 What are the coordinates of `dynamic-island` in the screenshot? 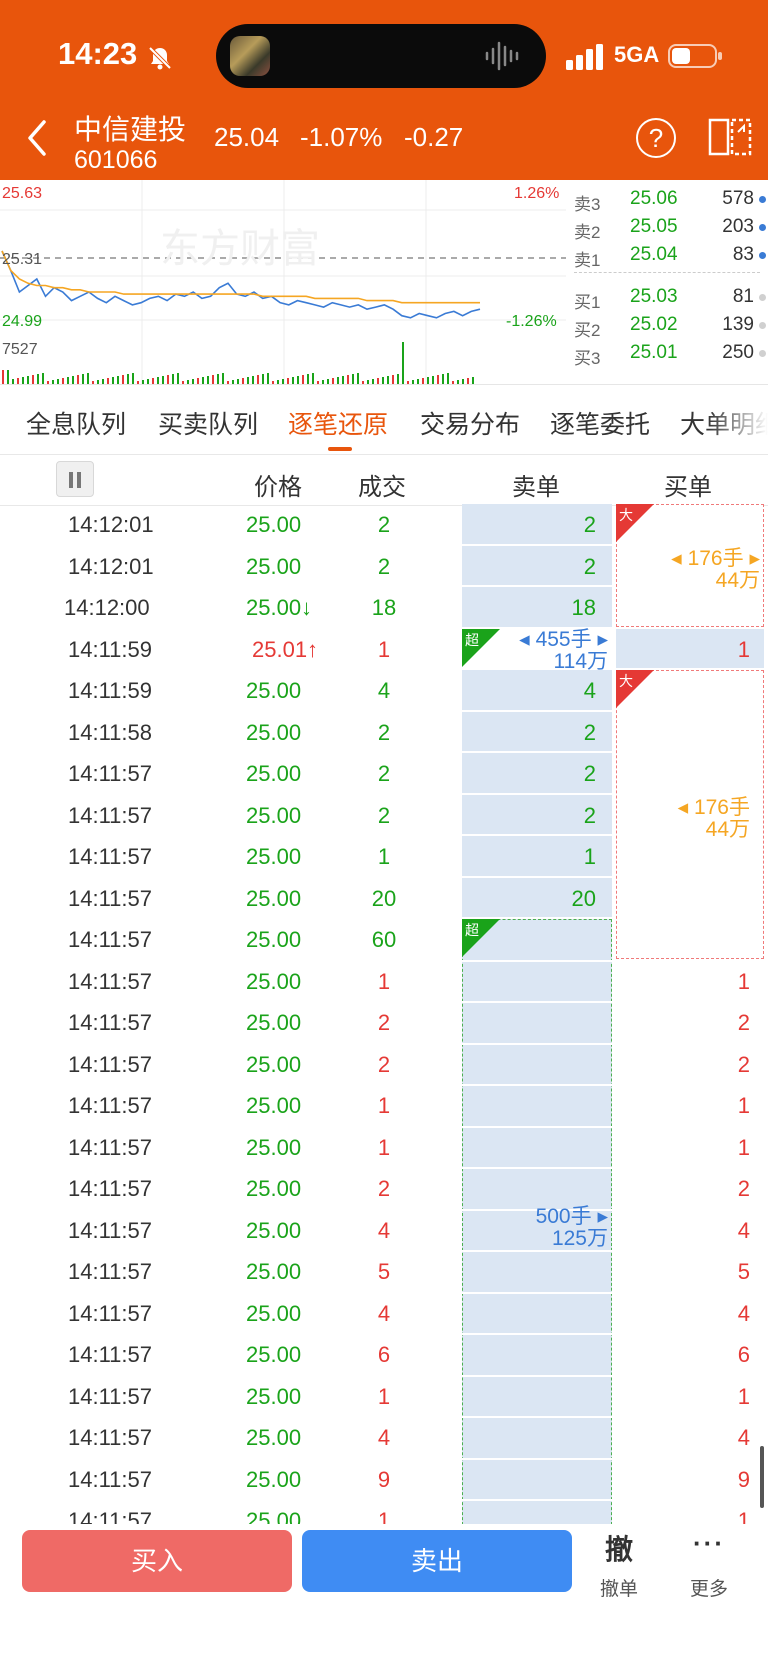 It's located at (381, 56).